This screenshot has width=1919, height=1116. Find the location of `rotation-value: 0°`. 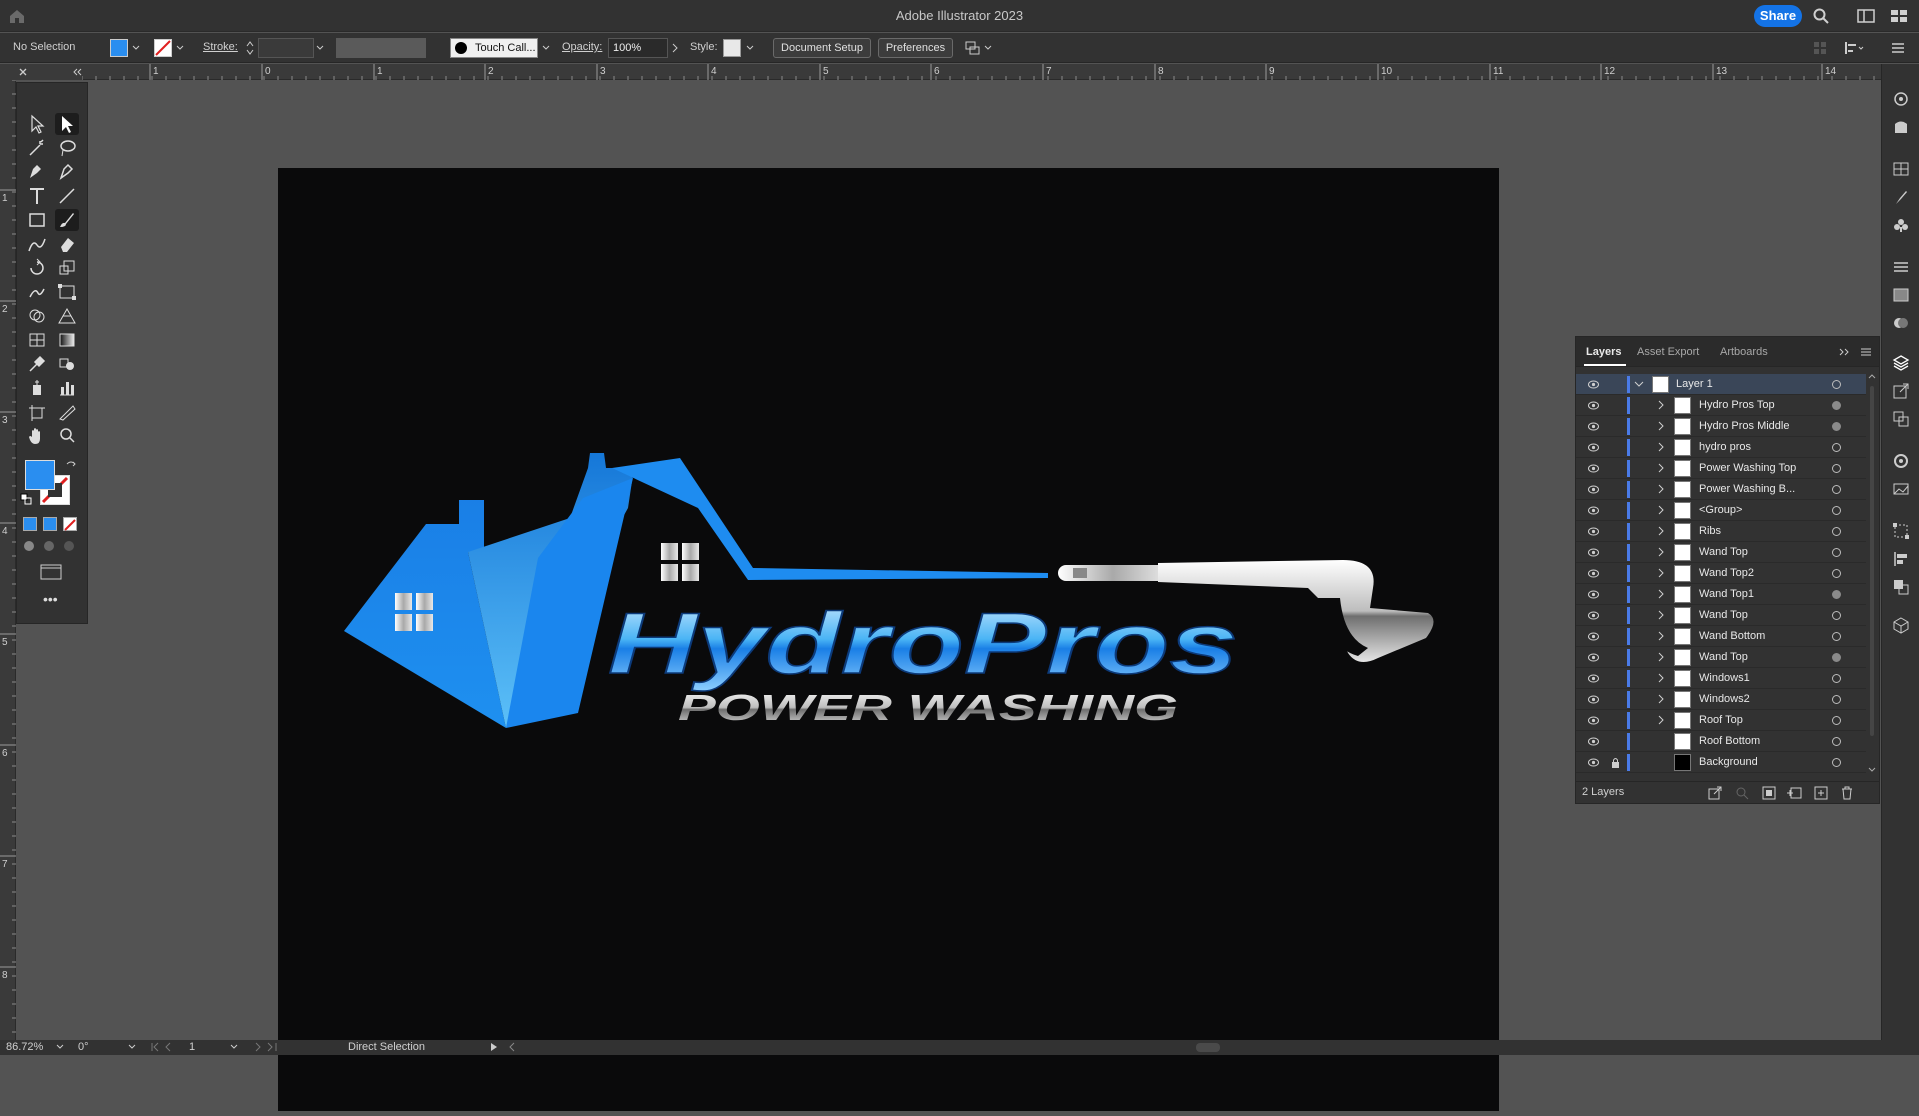

rotation-value: 0° is located at coordinates (83, 1047).